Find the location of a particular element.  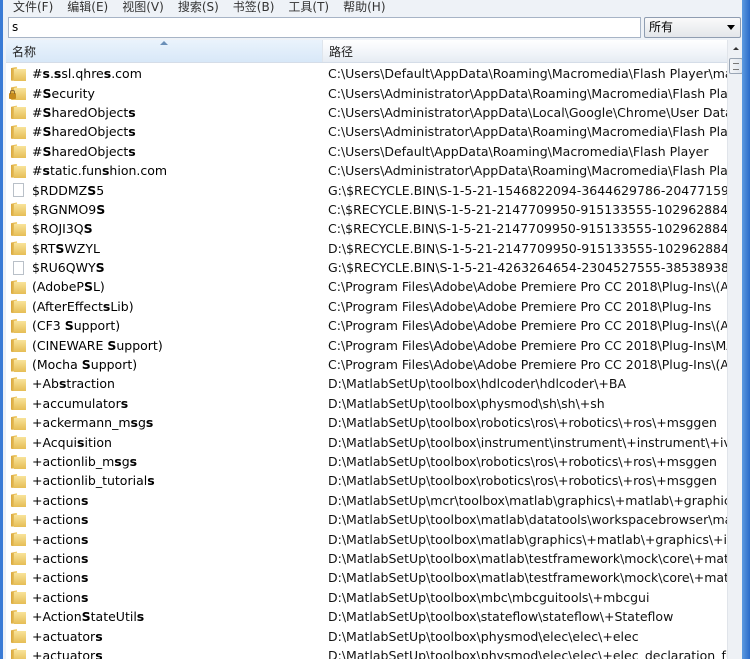

menu-bar: 文件(F) 编辑(E) 视图(V) 搜索(S) 书签(B) 工具(T) 帮助(H) is located at coordinates (199, 8).